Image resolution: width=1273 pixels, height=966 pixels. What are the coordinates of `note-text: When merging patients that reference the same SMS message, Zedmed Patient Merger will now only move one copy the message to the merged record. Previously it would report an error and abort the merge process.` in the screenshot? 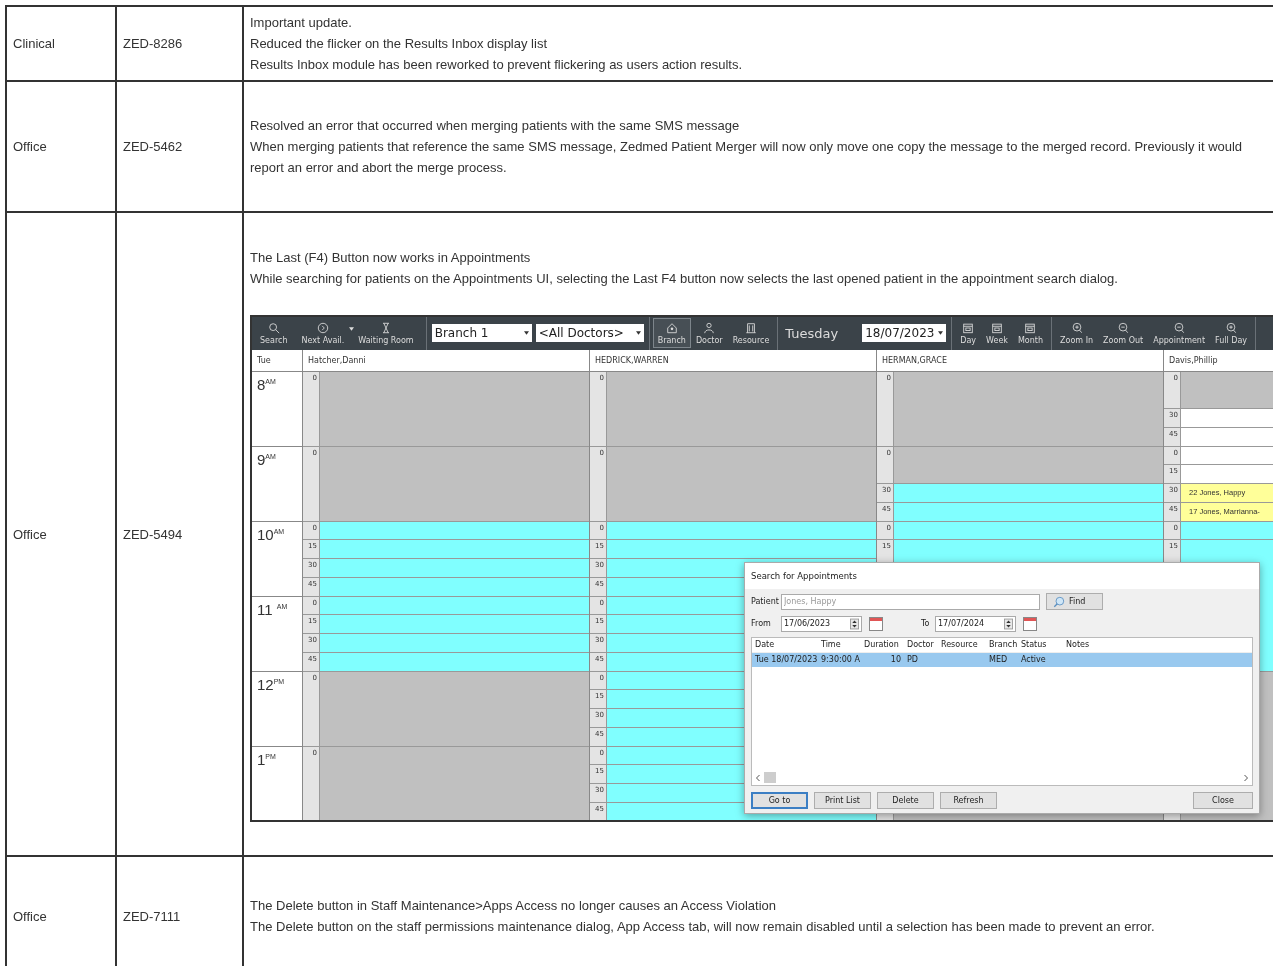 It's located at (747, 157).